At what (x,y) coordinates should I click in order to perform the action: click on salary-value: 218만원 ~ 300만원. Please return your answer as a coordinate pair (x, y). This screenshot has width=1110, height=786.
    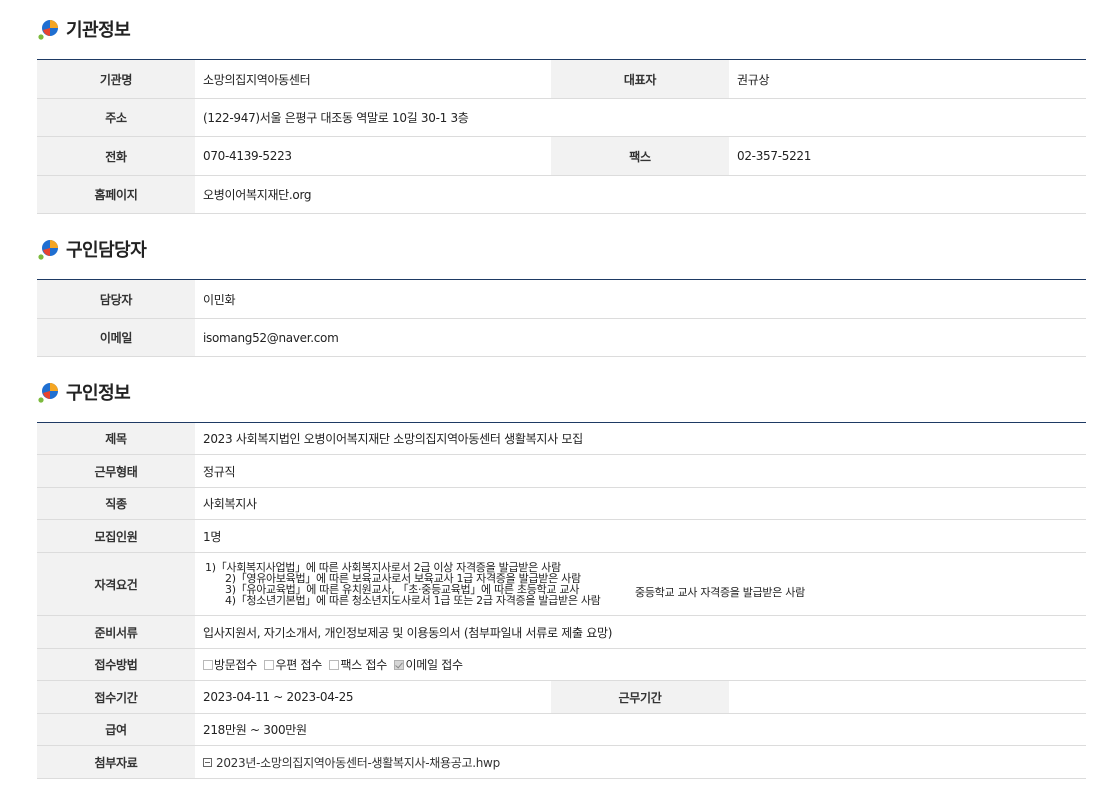
    Looking at the image, I should click on (641, 729).